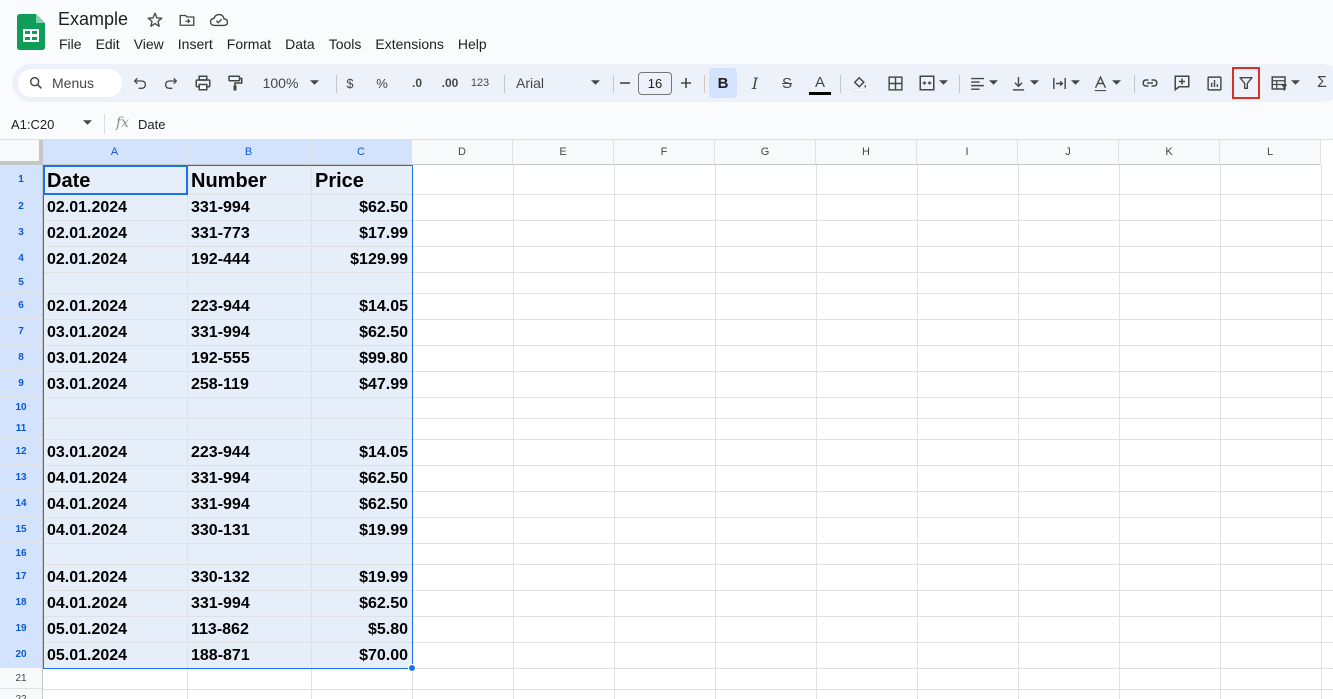 The width and height of the screenshot is (1333, 699). I want to click on column-header-e: E, so click(563, 152).